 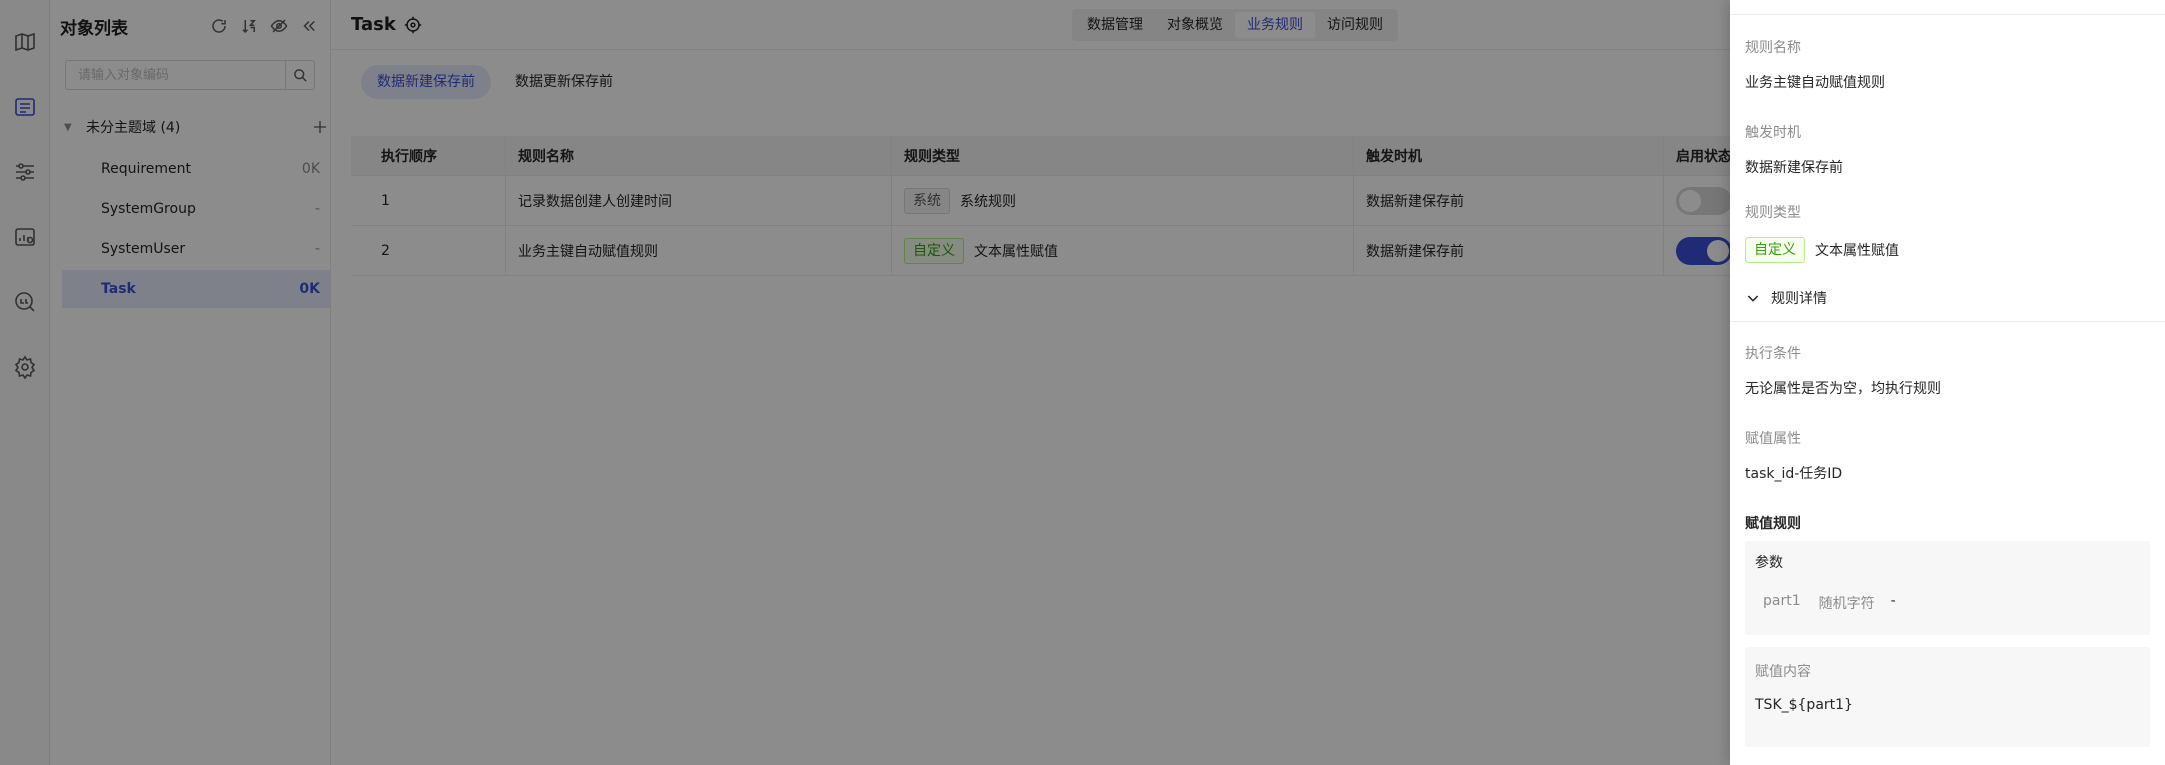 What do you see at coordinates (1947, 588) in the screenshot?
I see `params-box: 参数 part1 随机字符 -` at bounding box center [1947, 588].